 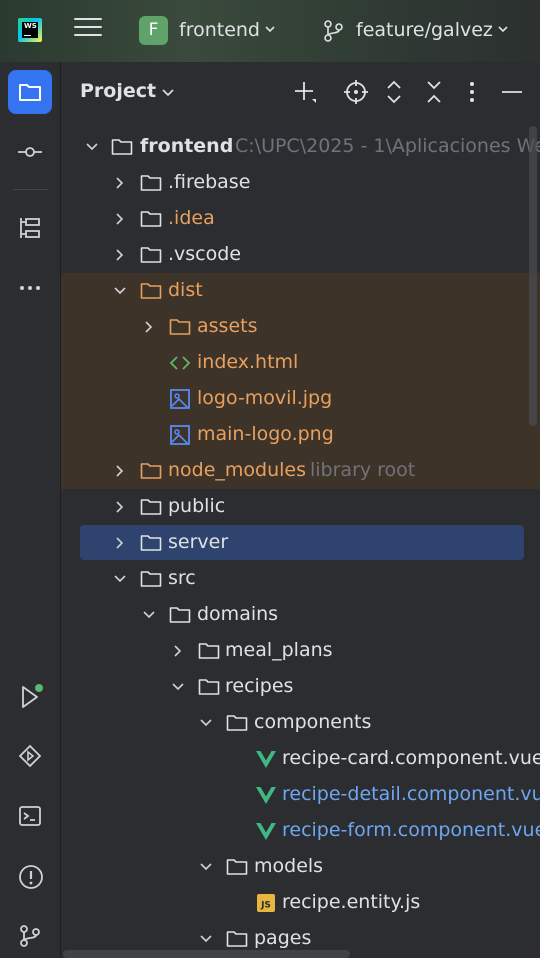 I want to click on tree-row-node-modules: node_modules library root, so click(x=300, y=471).